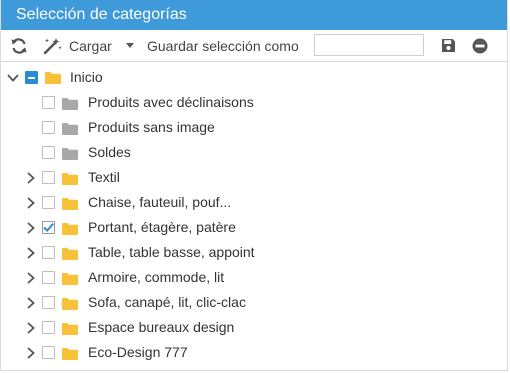 The image size is (510, 373). Describe the element at coordinates (90, 45) in the screenshot. I see `load-label: Cargar` at that location.